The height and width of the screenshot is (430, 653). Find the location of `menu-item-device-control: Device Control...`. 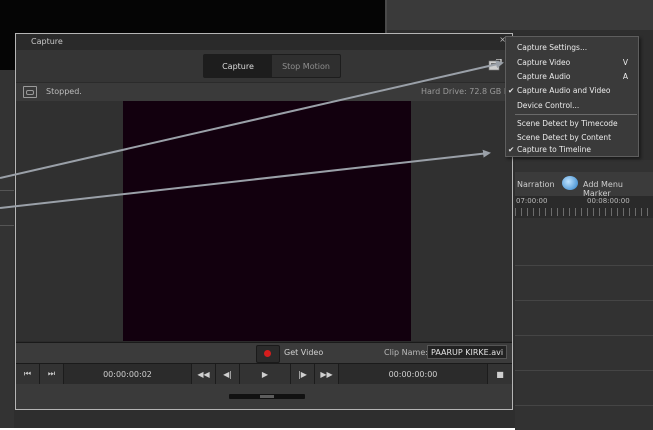

menu-item-device-control: Device Control... is located at coordinates (572, 106).